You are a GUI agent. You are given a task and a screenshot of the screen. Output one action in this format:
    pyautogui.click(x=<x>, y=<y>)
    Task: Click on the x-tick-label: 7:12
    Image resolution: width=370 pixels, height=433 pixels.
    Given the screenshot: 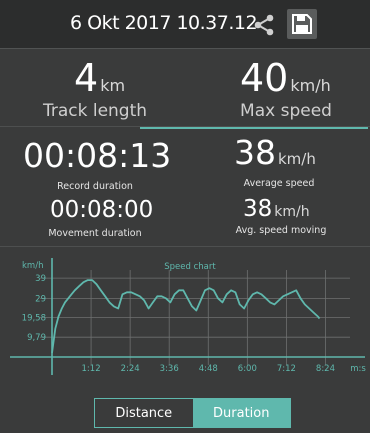 What is the action you would take?
    pyautogui.click(x=286, y=369)
    